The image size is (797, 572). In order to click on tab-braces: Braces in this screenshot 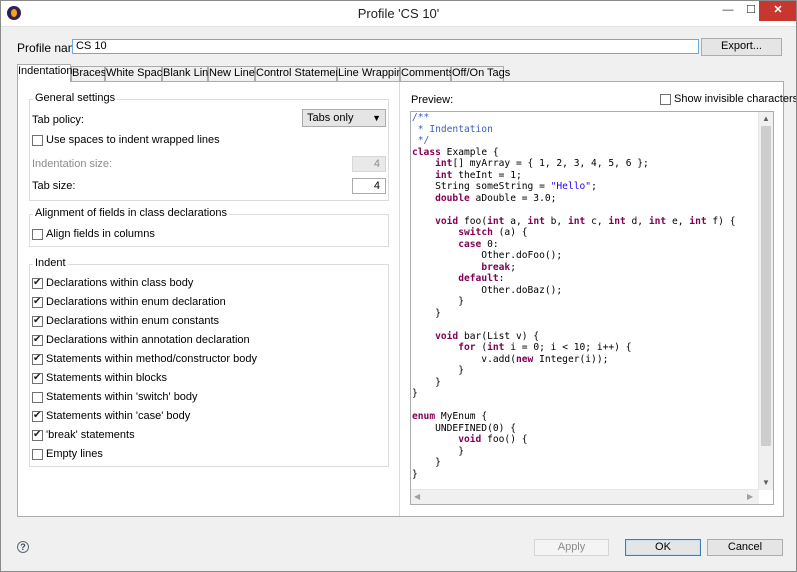, I will do `click(88, 73)`.